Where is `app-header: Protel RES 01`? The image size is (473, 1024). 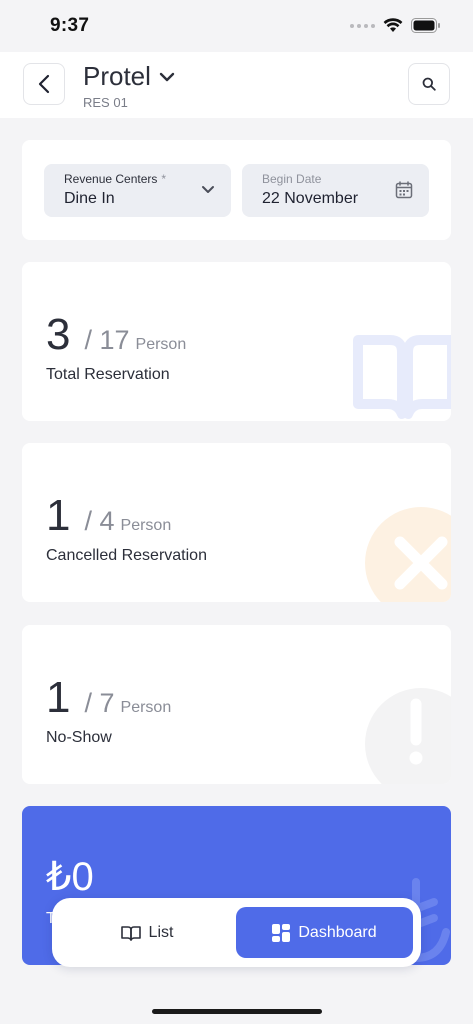
app-header: Protel RES 01 is located at coordinates (236, 85).